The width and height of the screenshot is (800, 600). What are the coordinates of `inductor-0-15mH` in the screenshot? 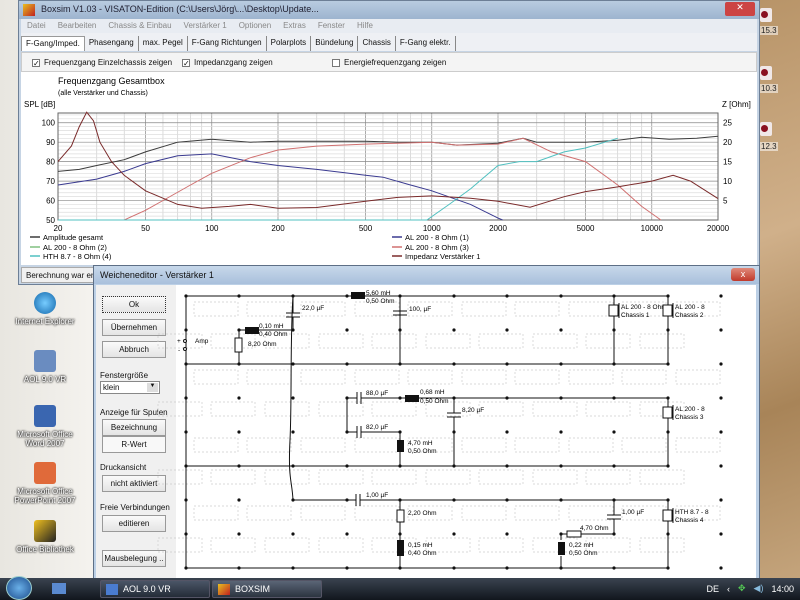 It's located at (400, 548).